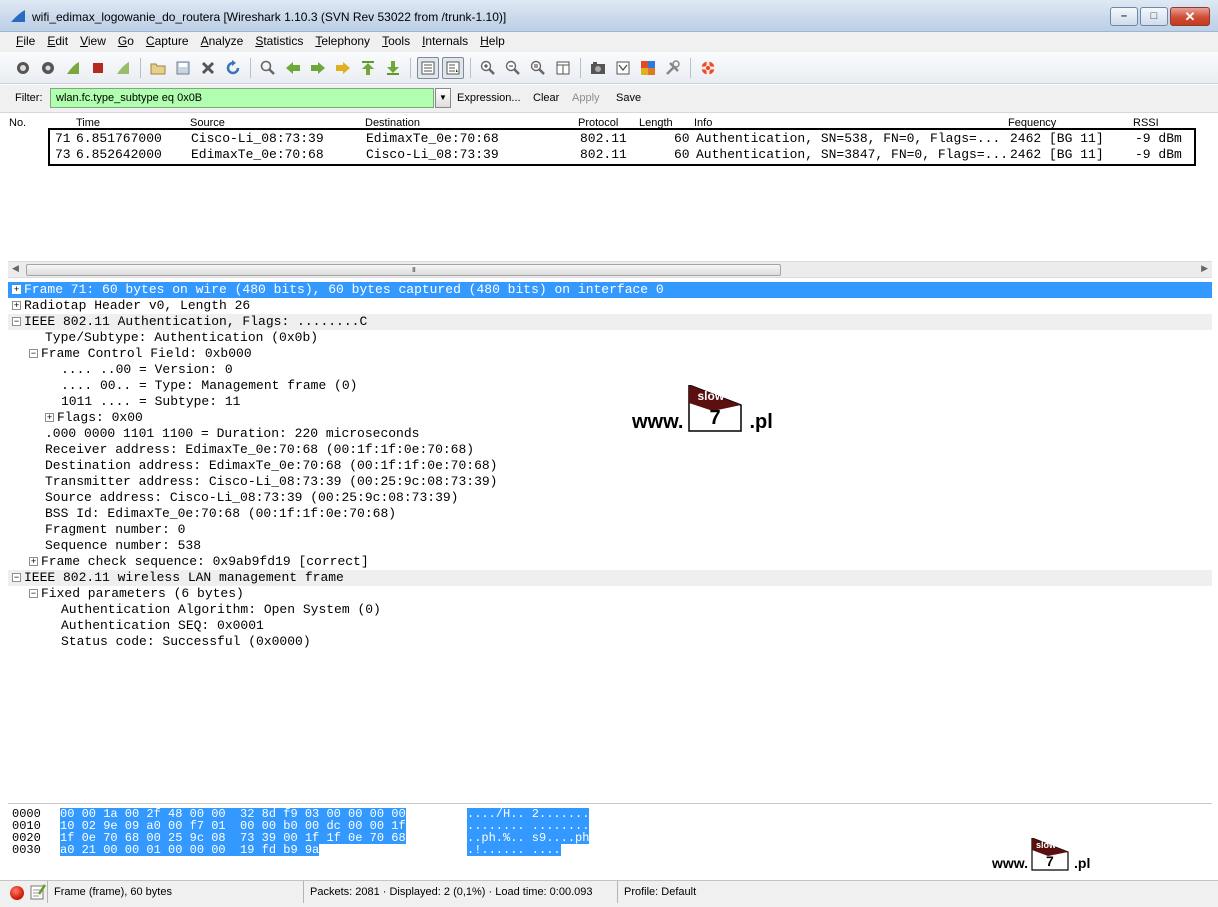 The image size is (1218, 907). What do you see at coordinates (1204, 268) in the screenshot?
I see `scroll-right-icon: ▶` at bounding box center [1204, 268].